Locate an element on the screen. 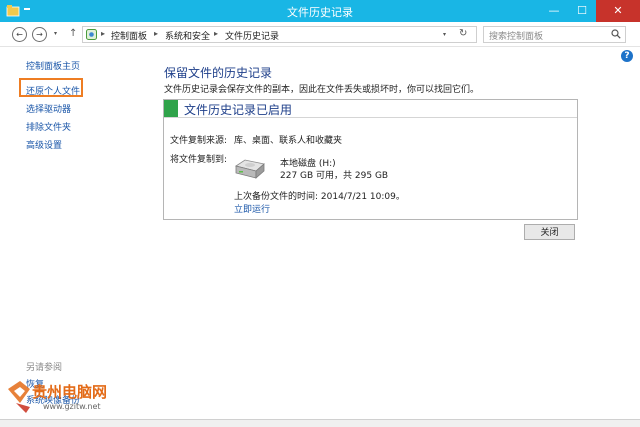 The height and width of the screenshot is (427, 640). control-panel-icon is located at coordinates (91, 34).